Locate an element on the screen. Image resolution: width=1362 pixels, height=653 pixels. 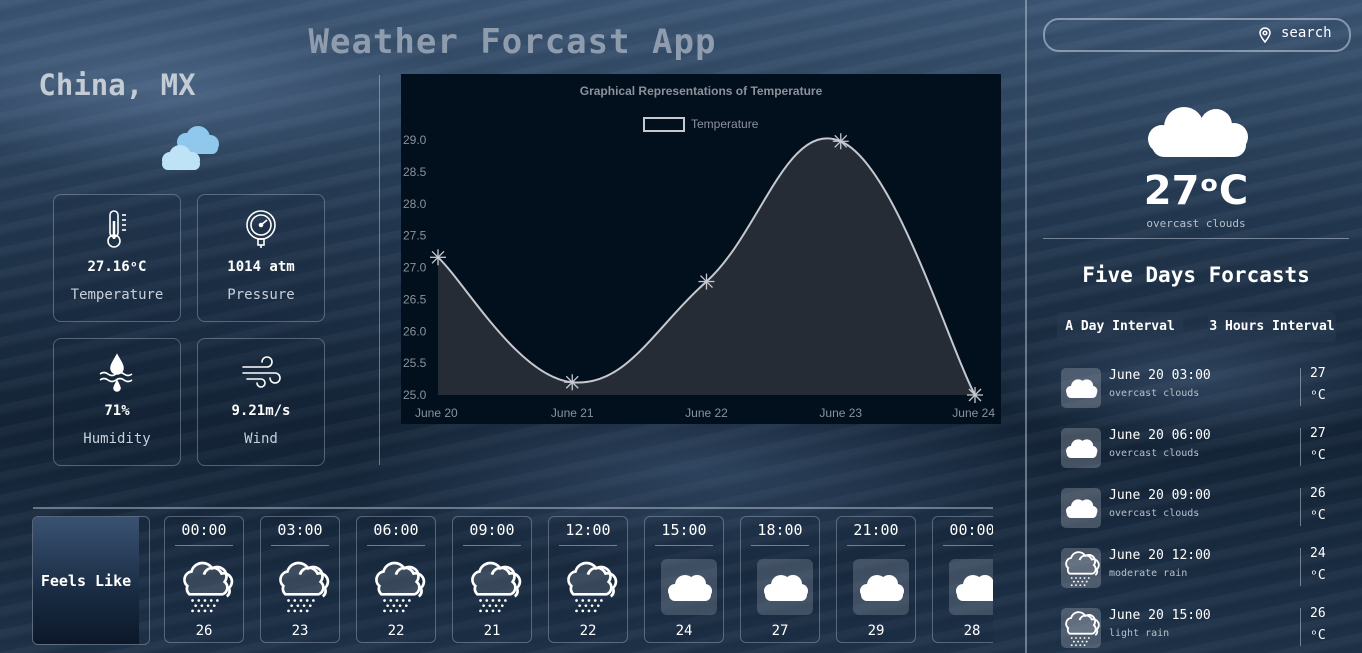
app-title: Weather Forcast App is located at coordinates (512, 42).